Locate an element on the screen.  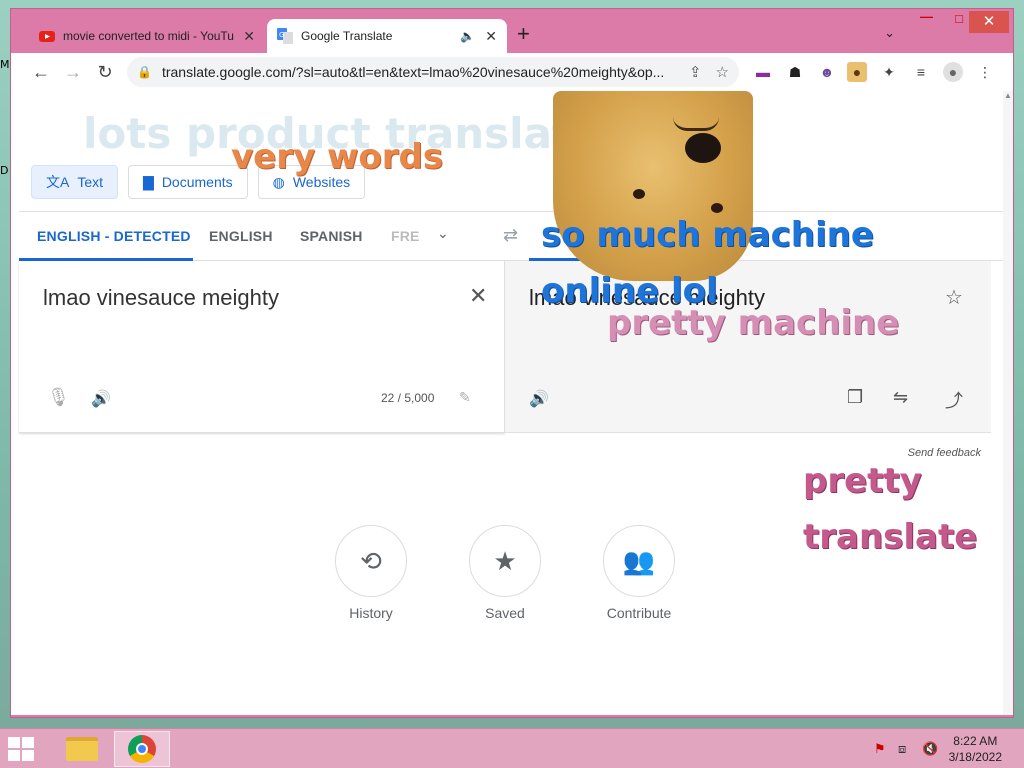
history-button: ⟲ History is located at coordinates (371, 573).